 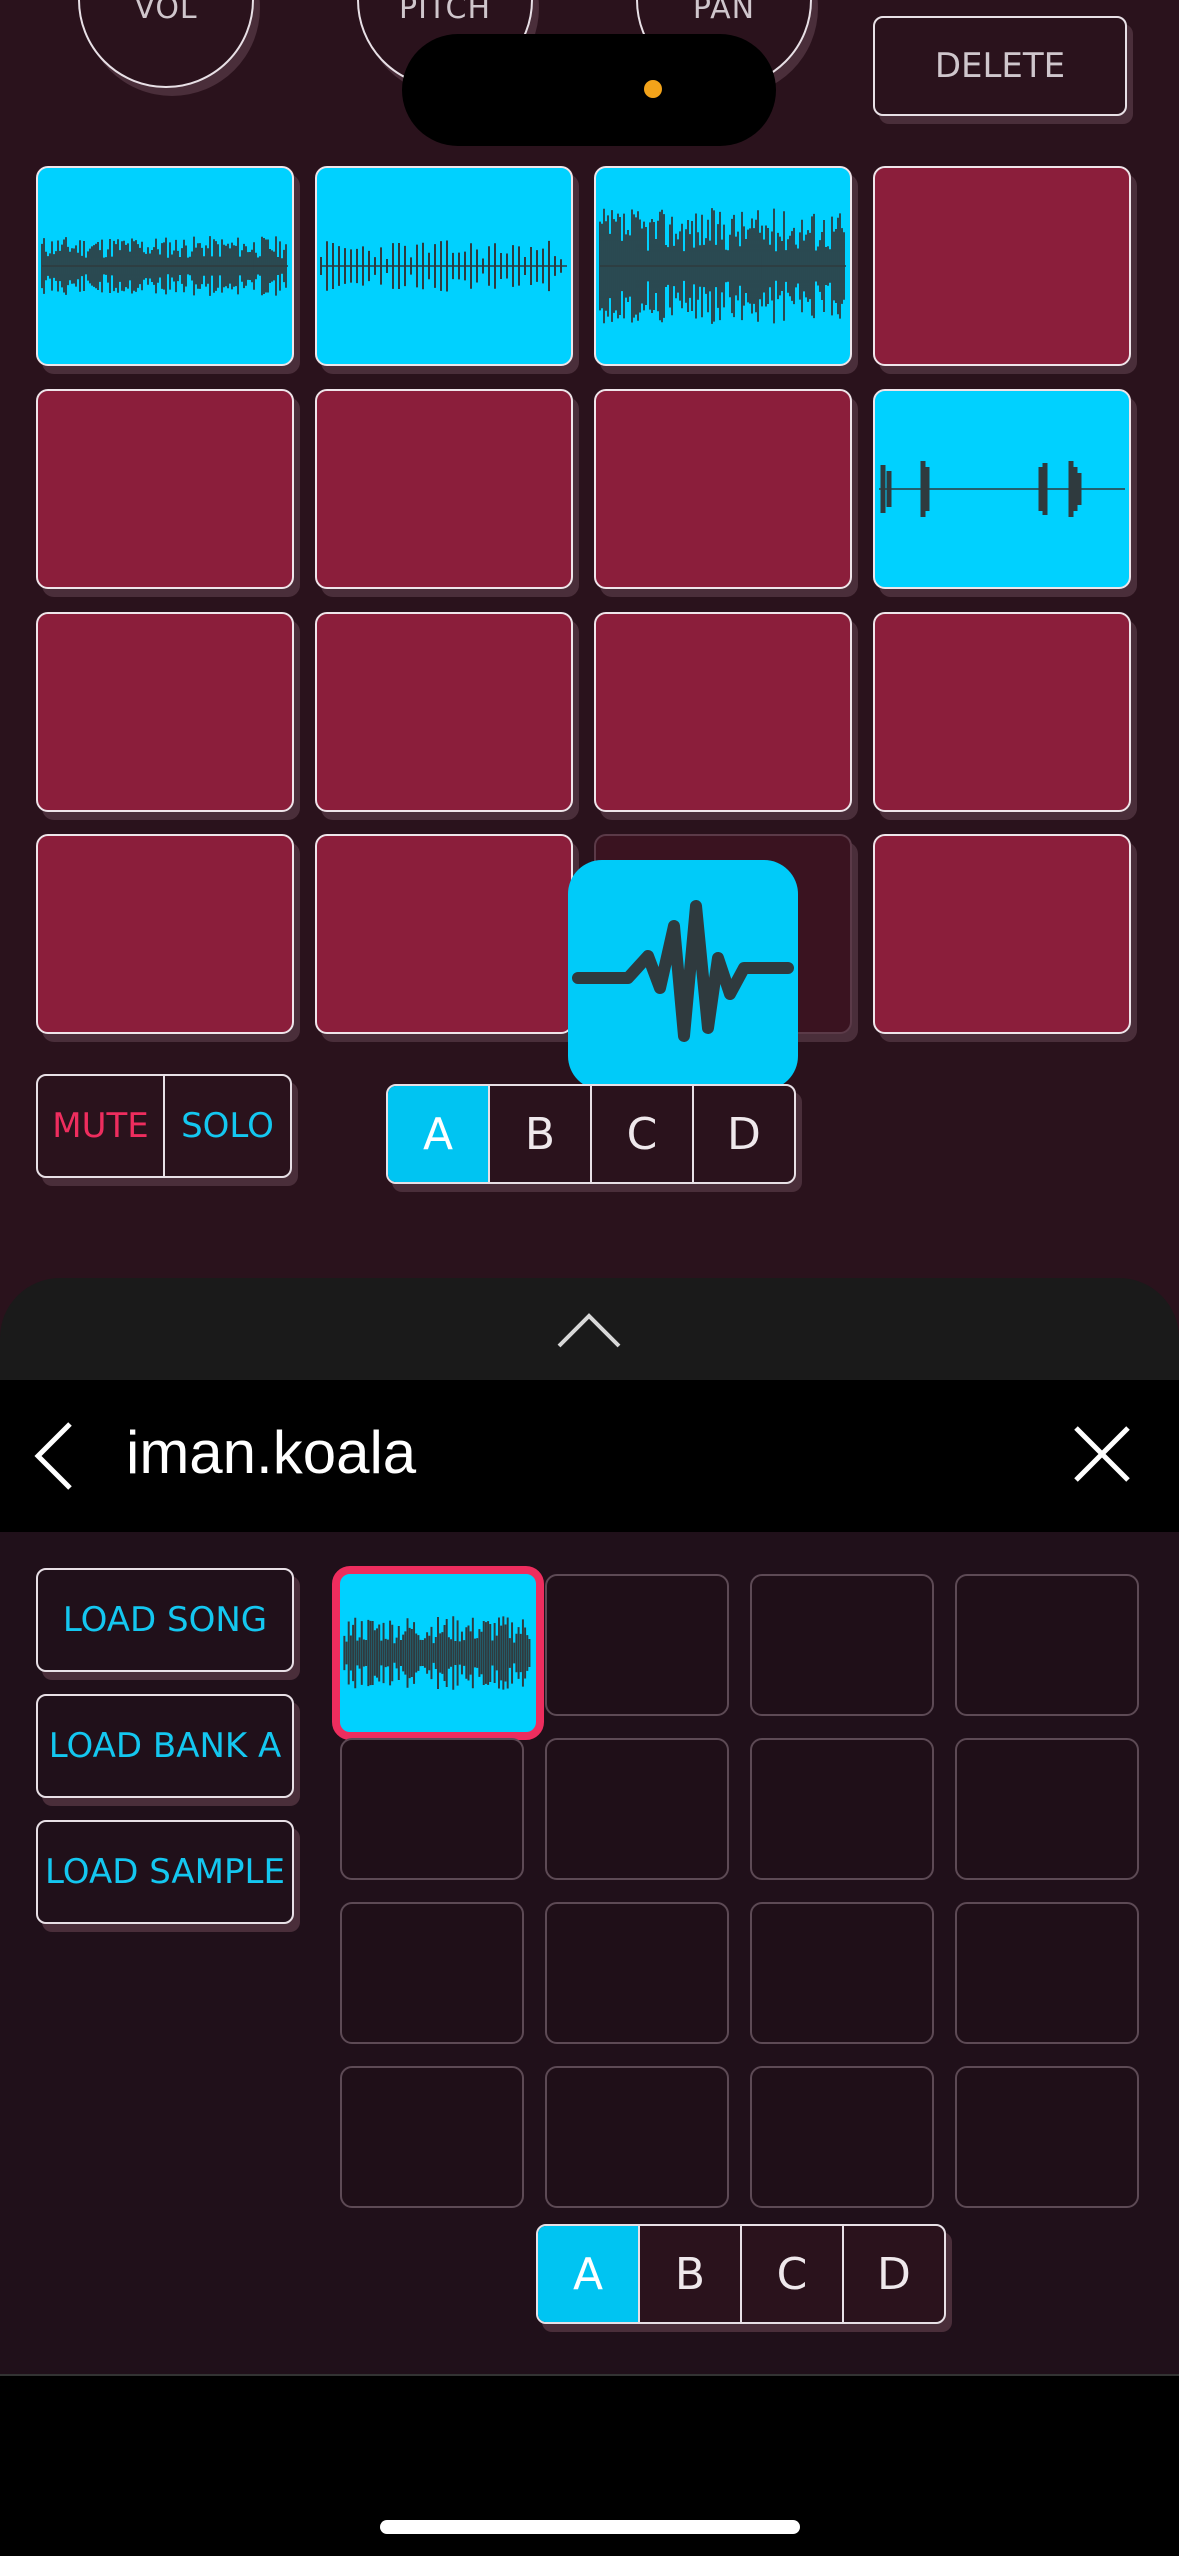 What do you see at coordinates (1102, 1454) in the screenshot?
I see `close-icon` at bounding box center [1102, 1454].